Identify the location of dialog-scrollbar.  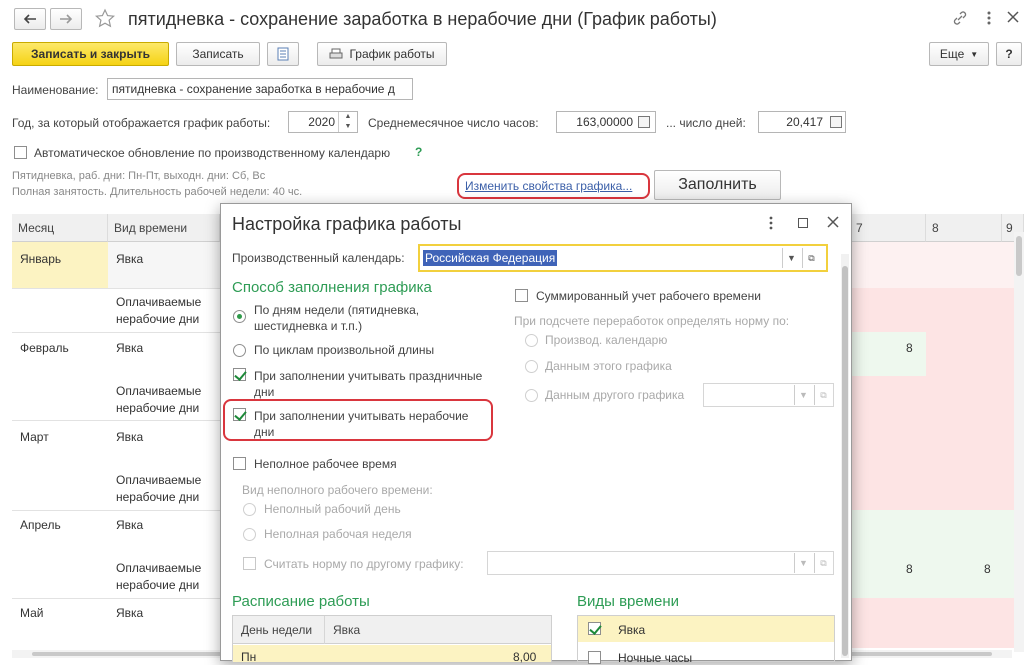
(845, 456).